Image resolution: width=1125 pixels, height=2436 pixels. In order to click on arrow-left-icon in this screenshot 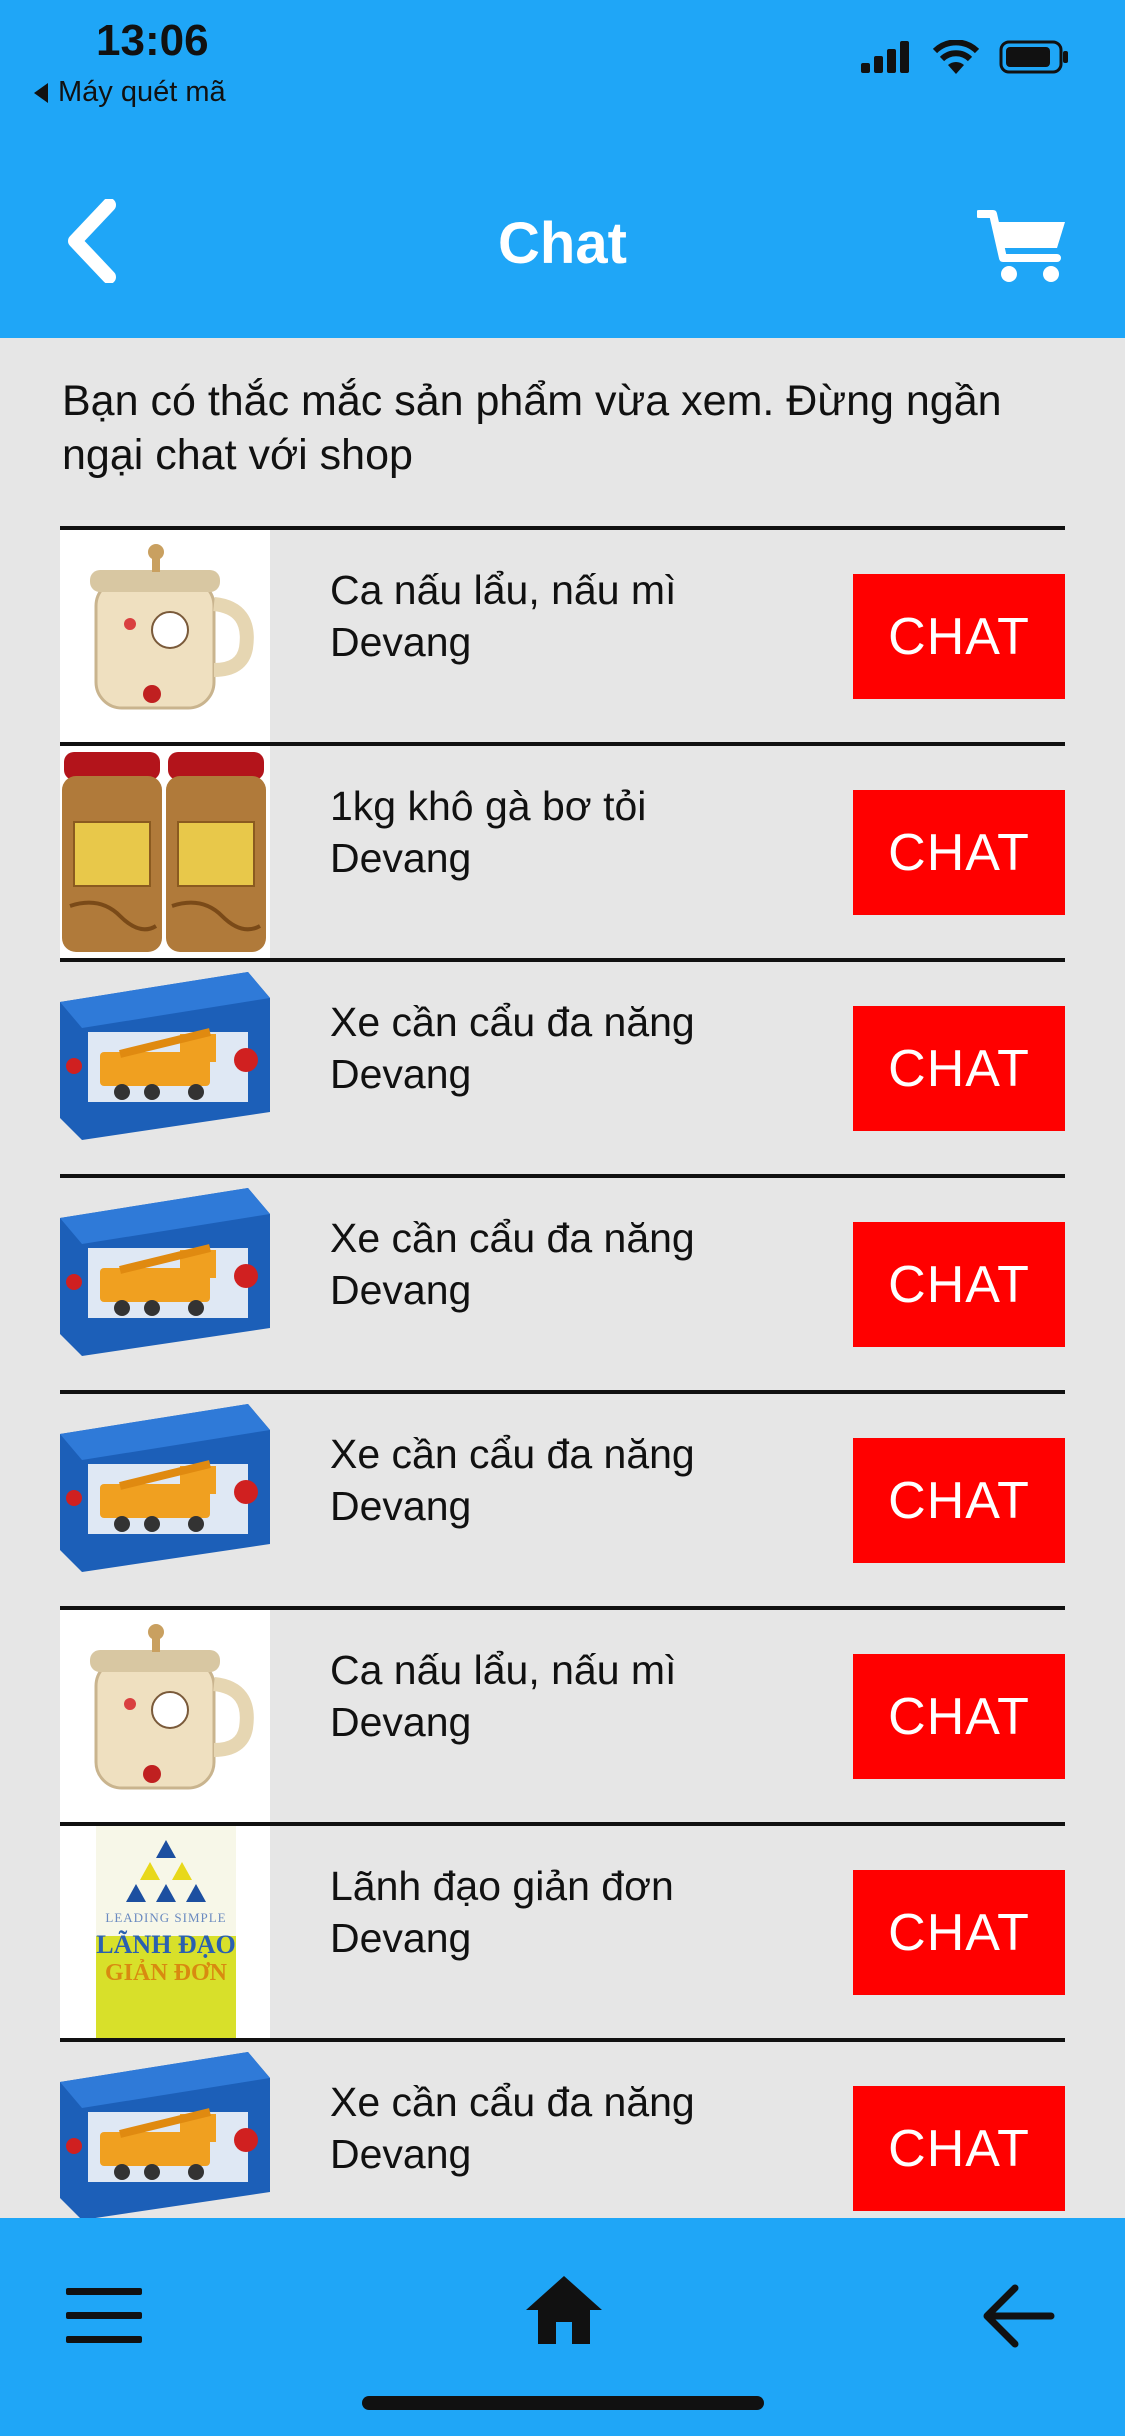, I will do `click(1019, 2316)`.